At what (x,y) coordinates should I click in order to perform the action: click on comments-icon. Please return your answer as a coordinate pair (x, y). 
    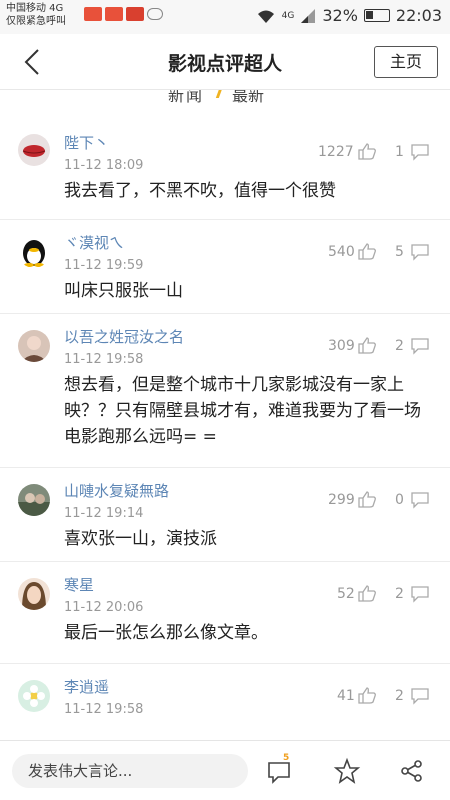
    Looking at the image, I should click on (280, 771).